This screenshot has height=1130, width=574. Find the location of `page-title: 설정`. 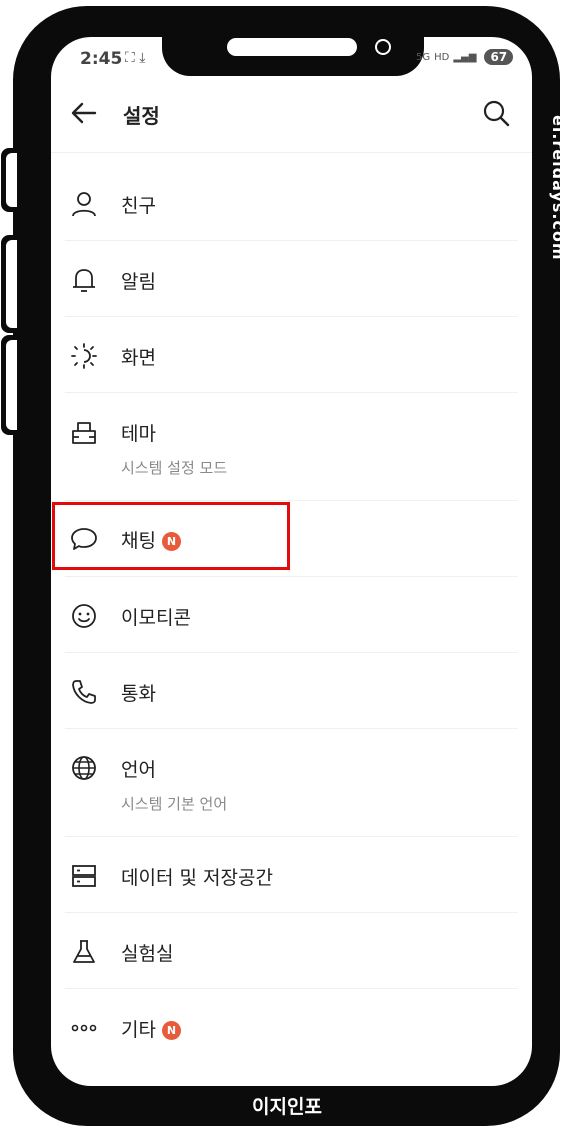

page-title: 설정 is located at coordinates (141, 116).